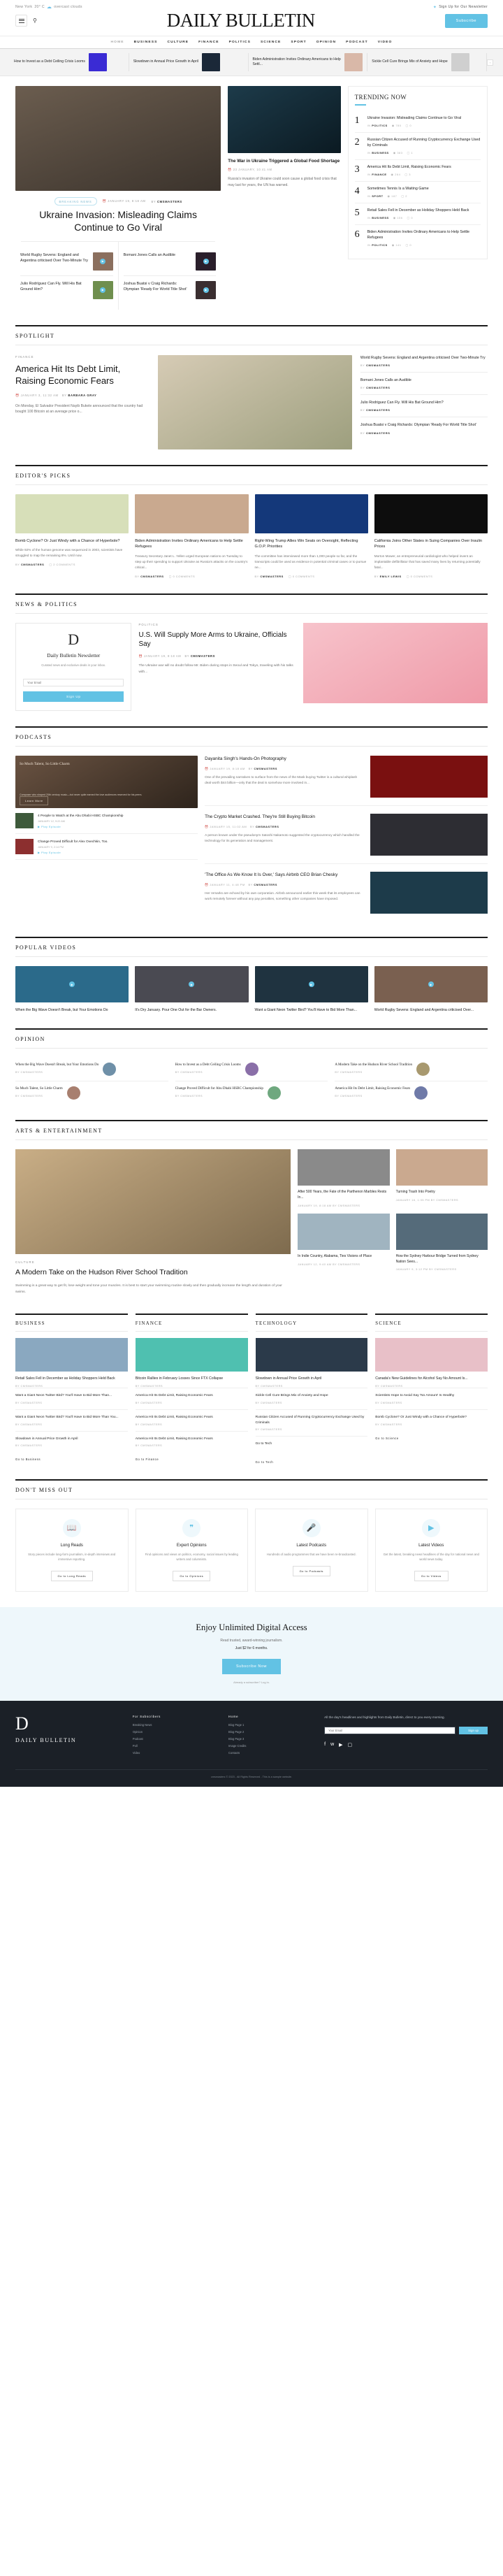 The image size is (503, 2576). Describe the element at coordinates (71, 1459) in the screenshot. I see `category-more-link: Go to Business` at that location.